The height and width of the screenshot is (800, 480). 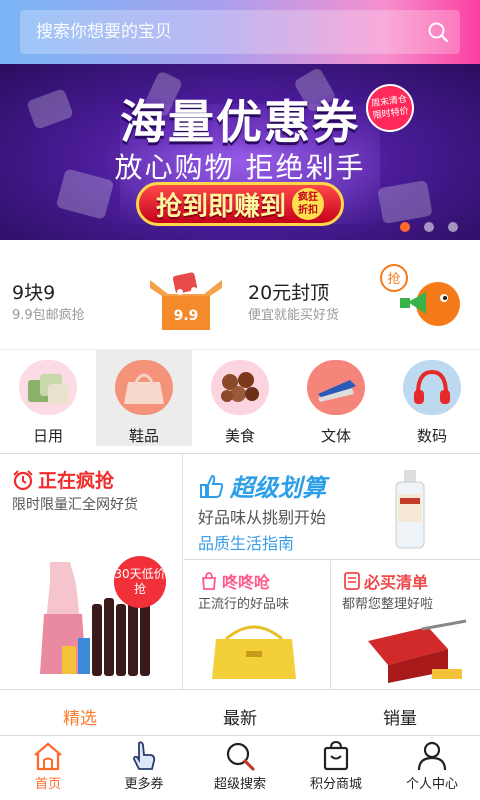 What do you see at coordinates (254, 652) in the screenshot?
I see `yellow-bag-image` at bounding box center [254, 652].